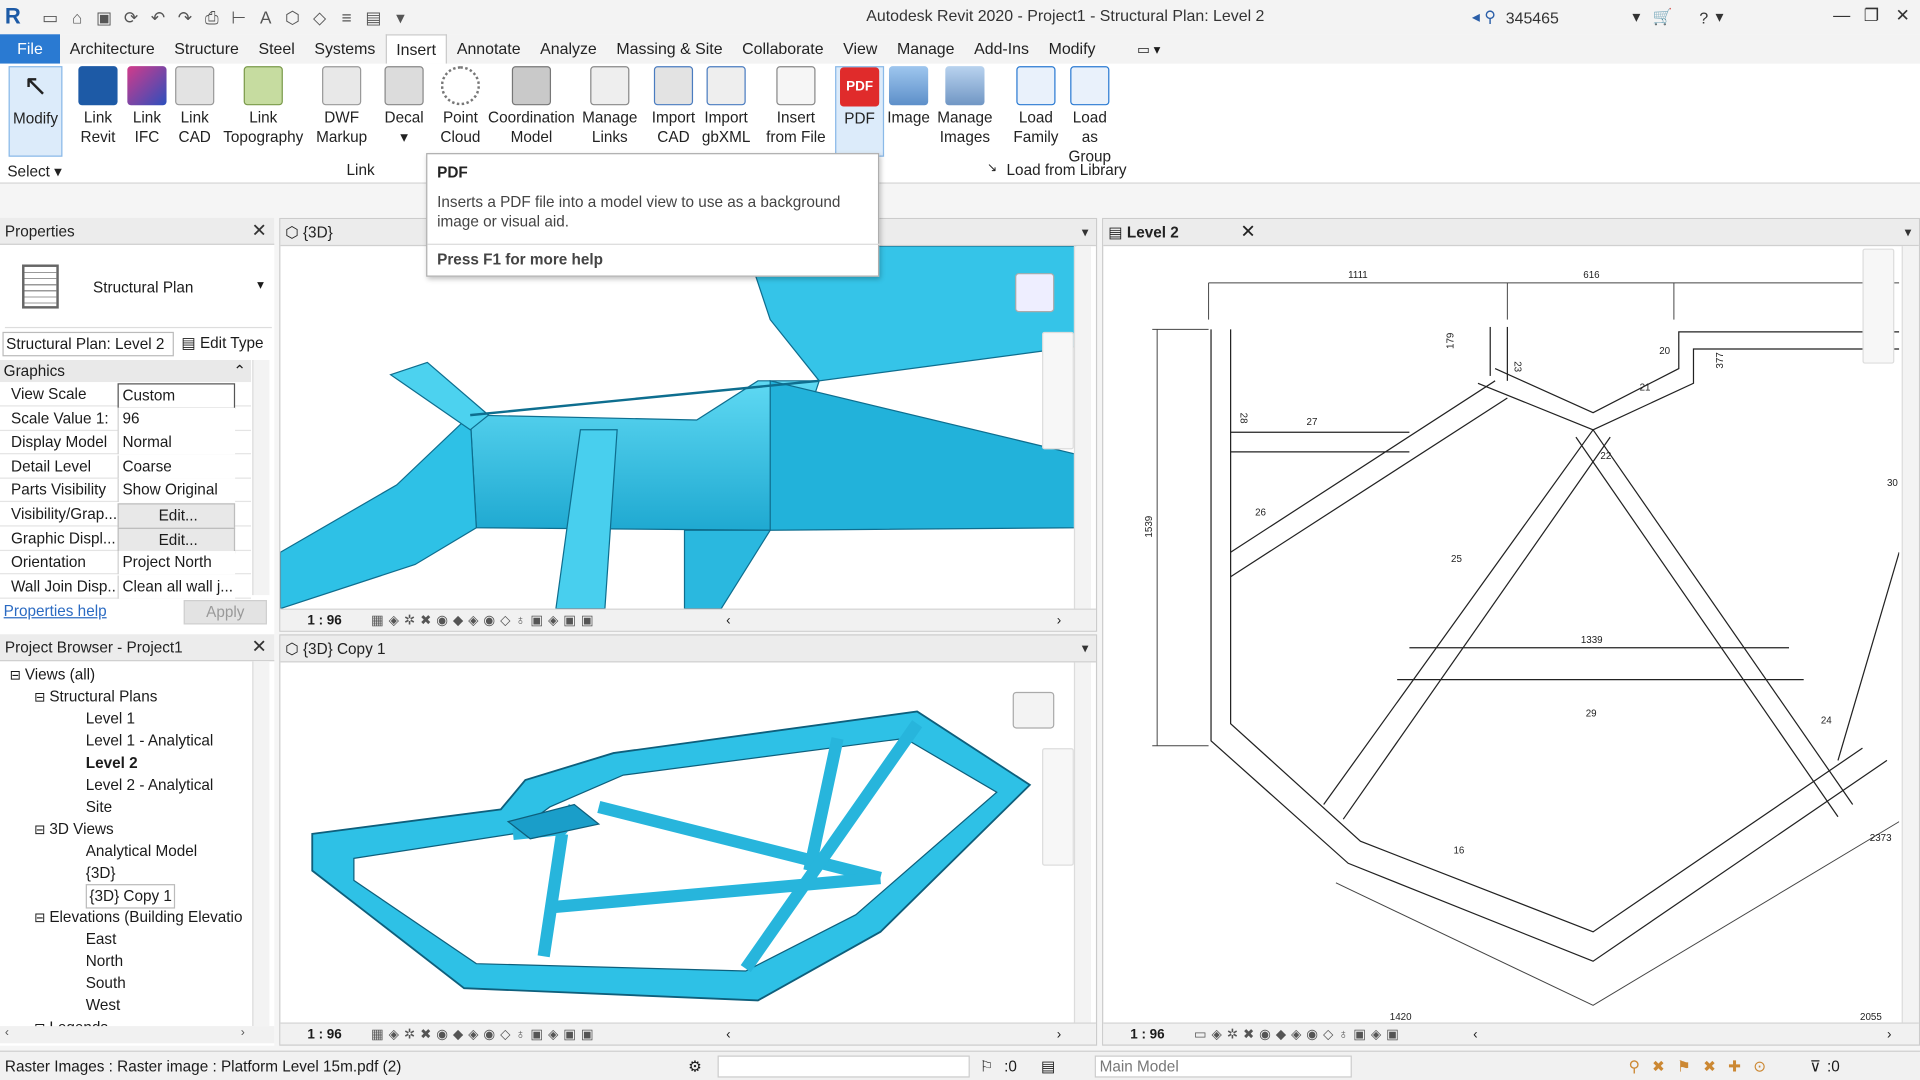 This screenshot has height=1080, width=1920. I want to click on tab-collaborate: Collaborate, so click(782, 48).